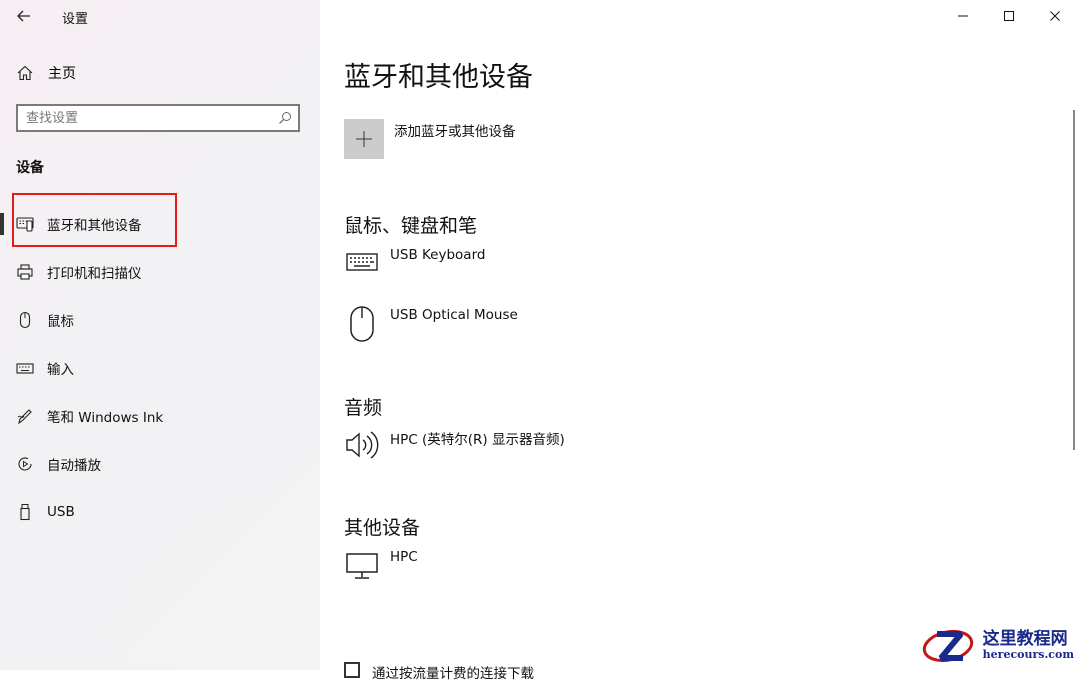 The width and height of the screenshot is (1078, 682). What do you see at coordinates (1028, 655) in the screenshot?
I see `watermark-sub-text: herecours.com` at bounding box center [1028, 655].